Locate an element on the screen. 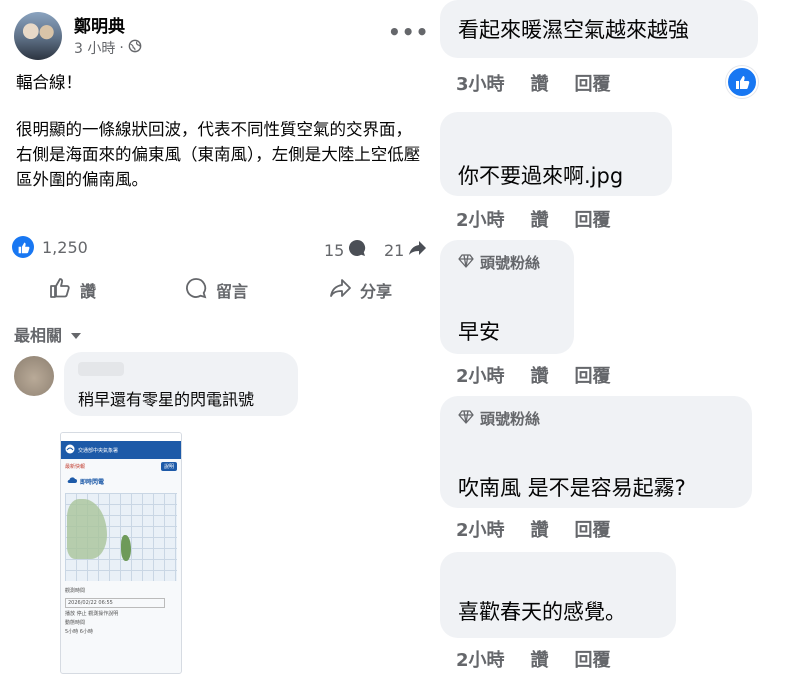  comment-button: 留言 is located at coordinates (216, 290).